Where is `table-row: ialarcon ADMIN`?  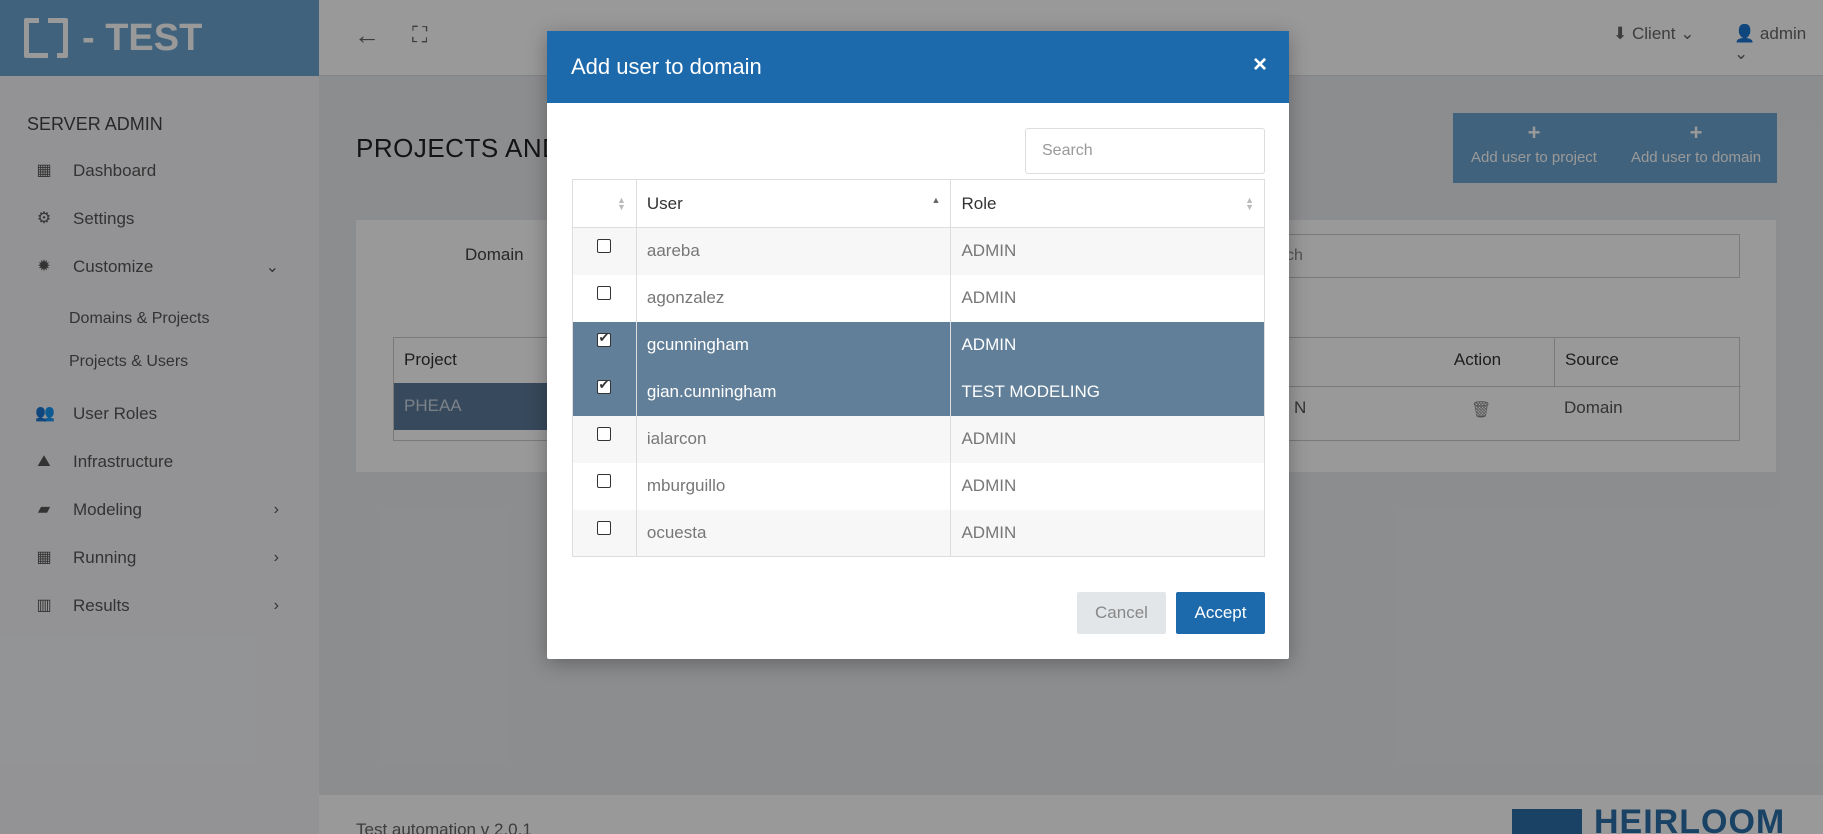 table-row: ialarcon ADMIN is located at coordinates (918, 439).